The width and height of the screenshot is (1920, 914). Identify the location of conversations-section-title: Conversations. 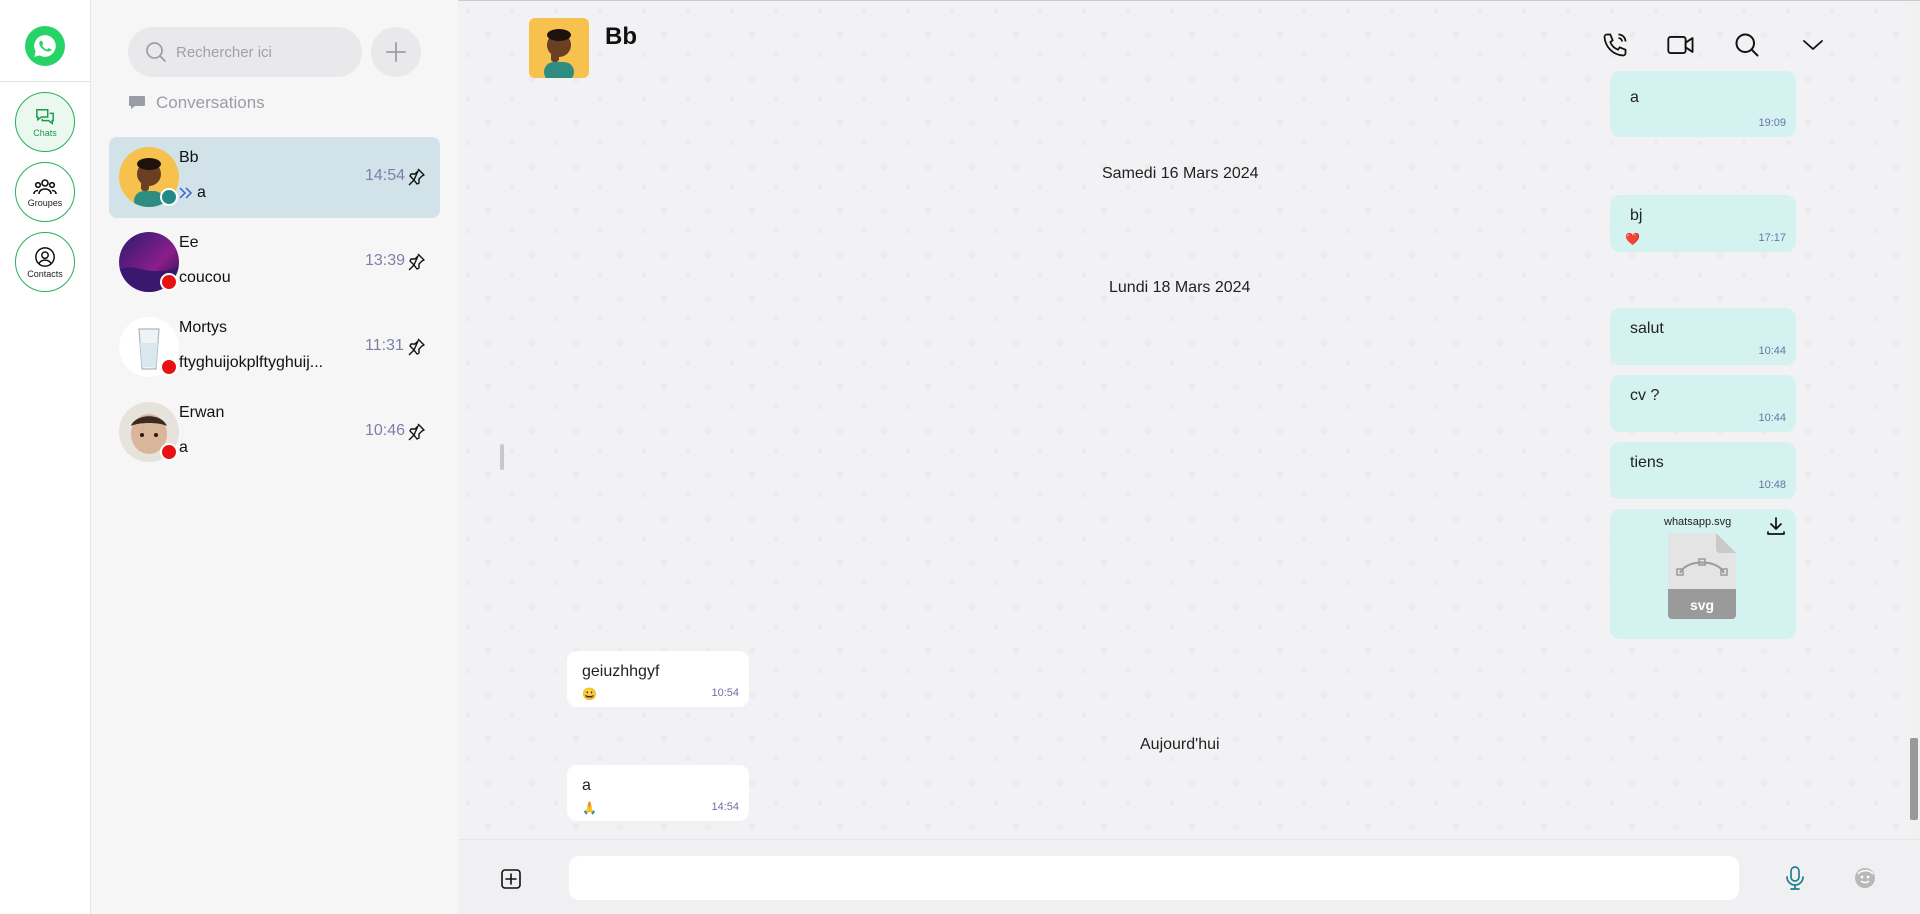
(196, 103).